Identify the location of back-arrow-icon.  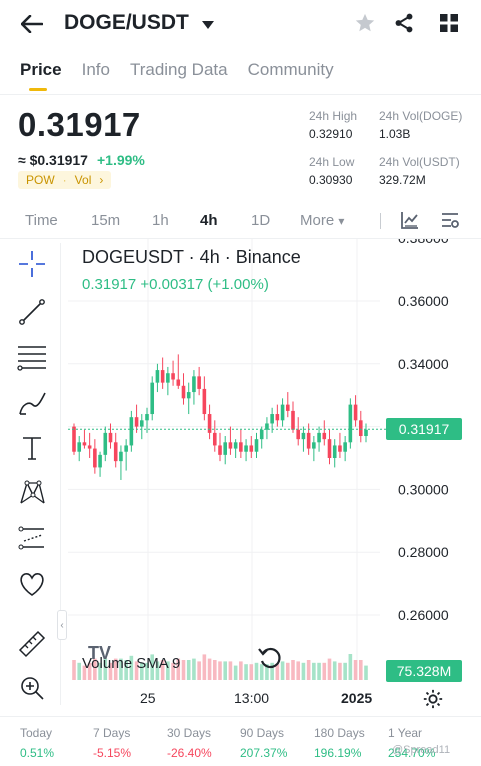
(32, 24).